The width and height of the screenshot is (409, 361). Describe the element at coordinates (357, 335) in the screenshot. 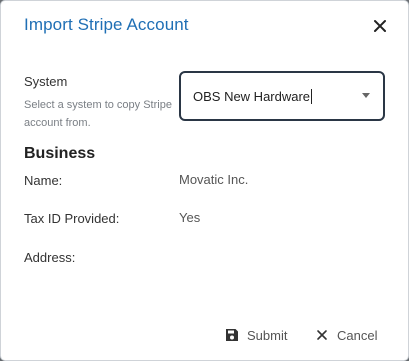

I see `cancel-label: Cancel` at that location.